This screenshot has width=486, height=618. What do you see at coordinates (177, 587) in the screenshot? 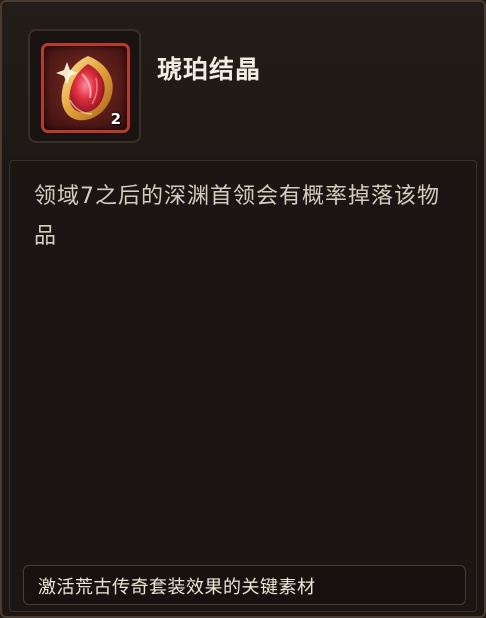
I see `footer-note: 激活荒古传奇套装效果的关键素材` at bounding box center [177, 587].